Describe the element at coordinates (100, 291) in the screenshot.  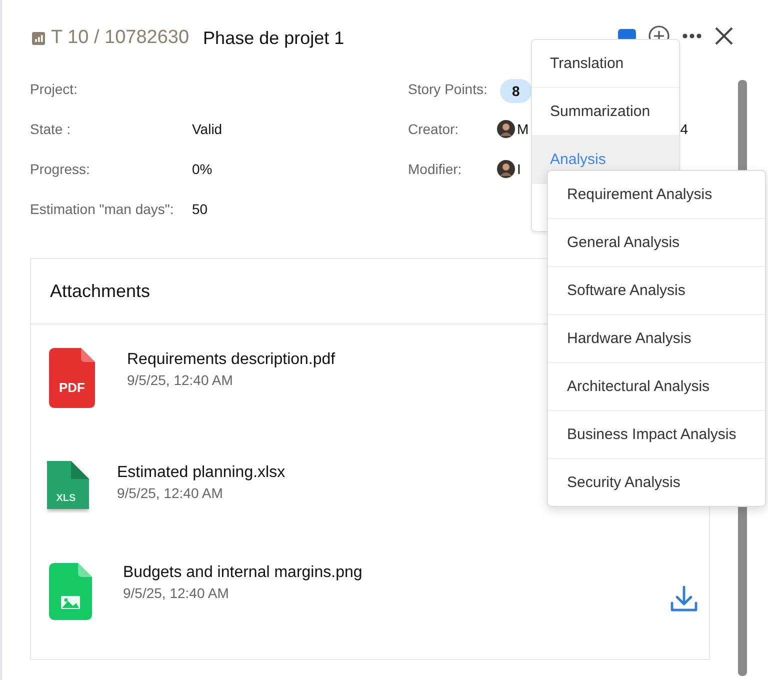
I see `card-title: Attachments` at that location.